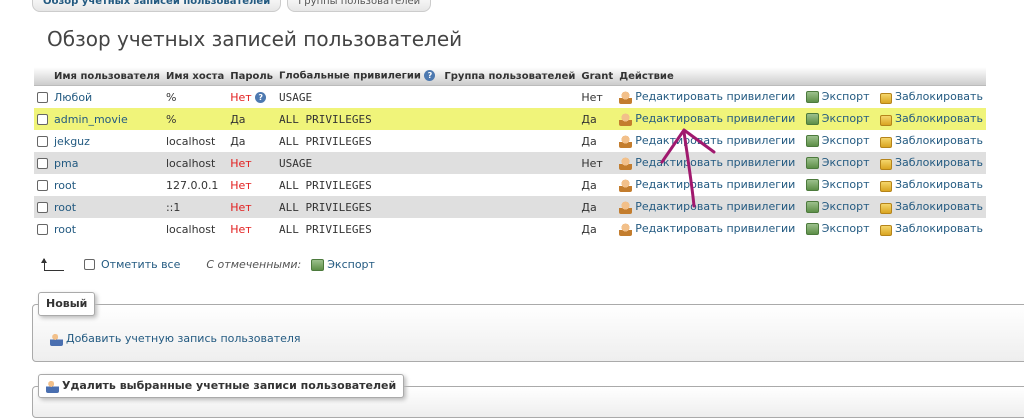 Image resolution: width=1024 pixels, height=418 pixels. I want to click on column-header-grant: Grant, so click(597, 76).